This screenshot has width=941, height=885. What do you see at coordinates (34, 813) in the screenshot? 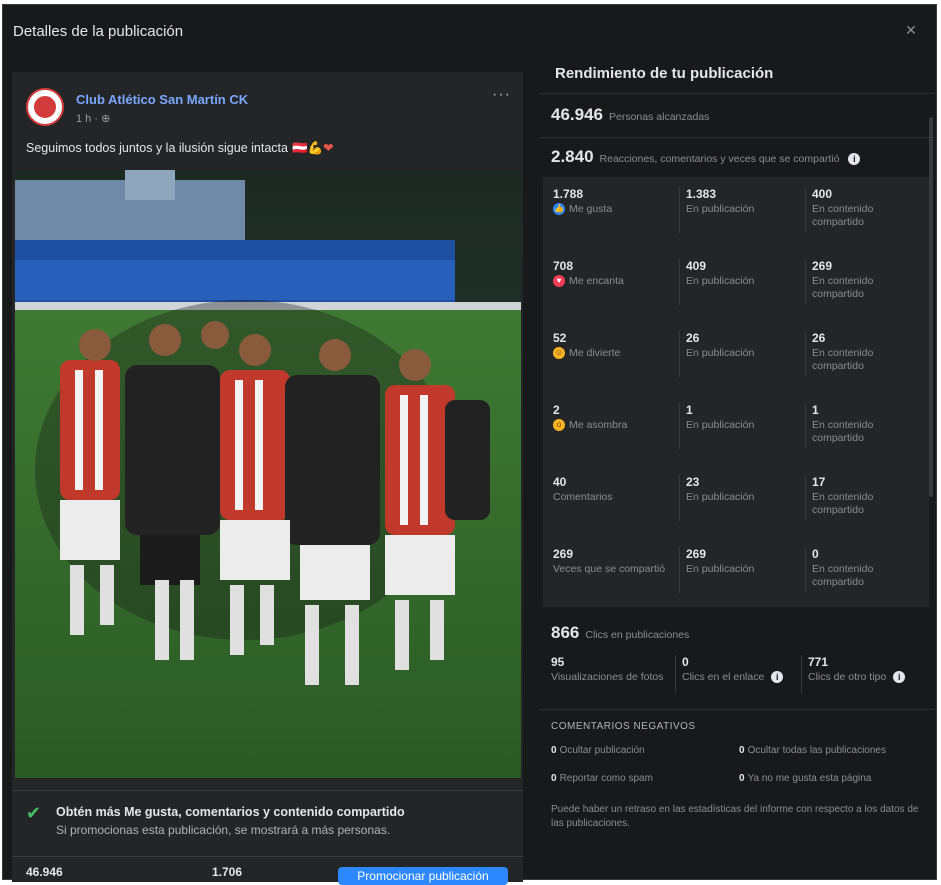
I see `checkmark-icon: ✔` at bounding box center [34, 813].